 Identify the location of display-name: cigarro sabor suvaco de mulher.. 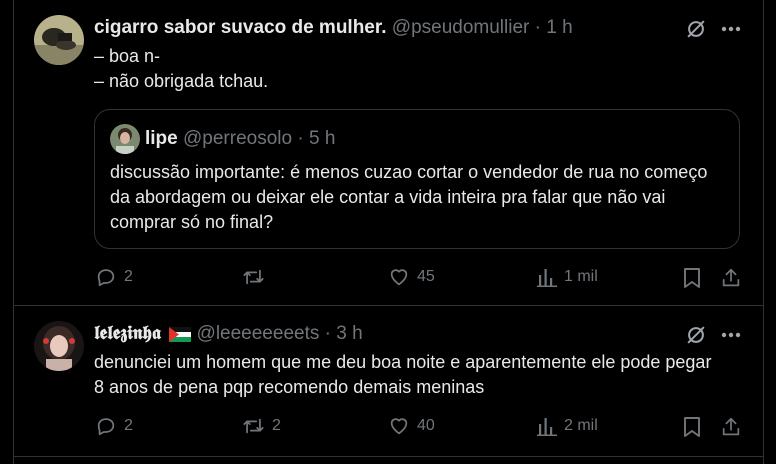
(240, 27).